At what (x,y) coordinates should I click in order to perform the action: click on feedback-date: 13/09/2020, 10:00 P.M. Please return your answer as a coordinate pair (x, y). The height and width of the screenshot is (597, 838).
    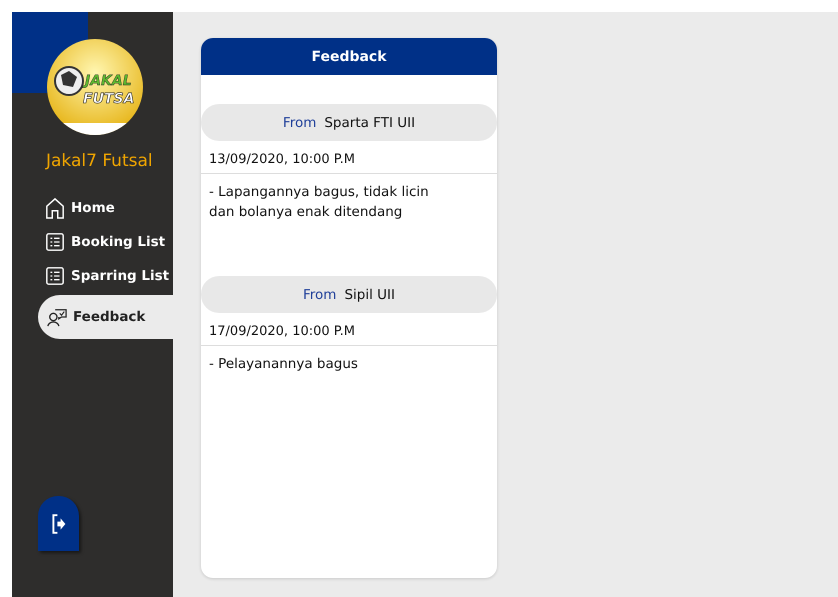
    Looking at the image, I should click on (349, 157).